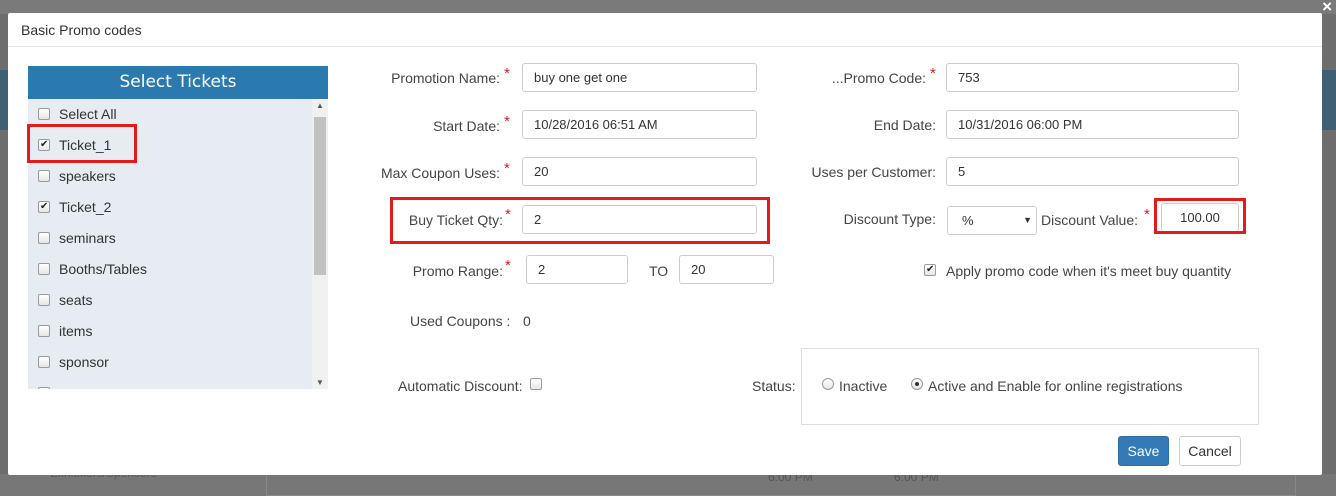 This screenshot has width=1336, height=496. What do you see at coordinates (87, 238) in the screenshot?
I see `ticket-label: seminars` at bounding box center [87, 238].